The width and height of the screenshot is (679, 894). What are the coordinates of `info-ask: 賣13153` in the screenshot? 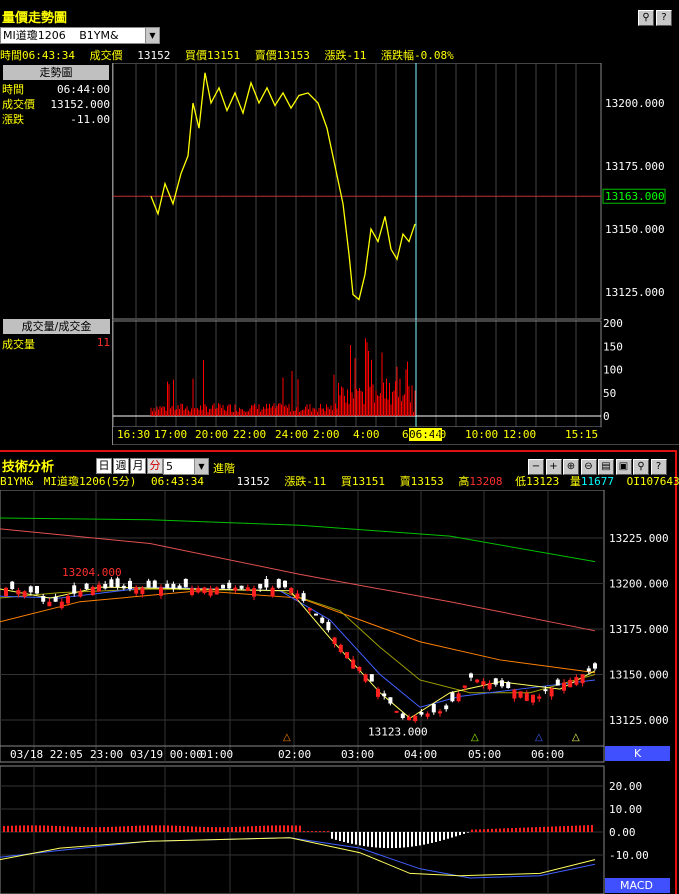 It's located at (421, 481).